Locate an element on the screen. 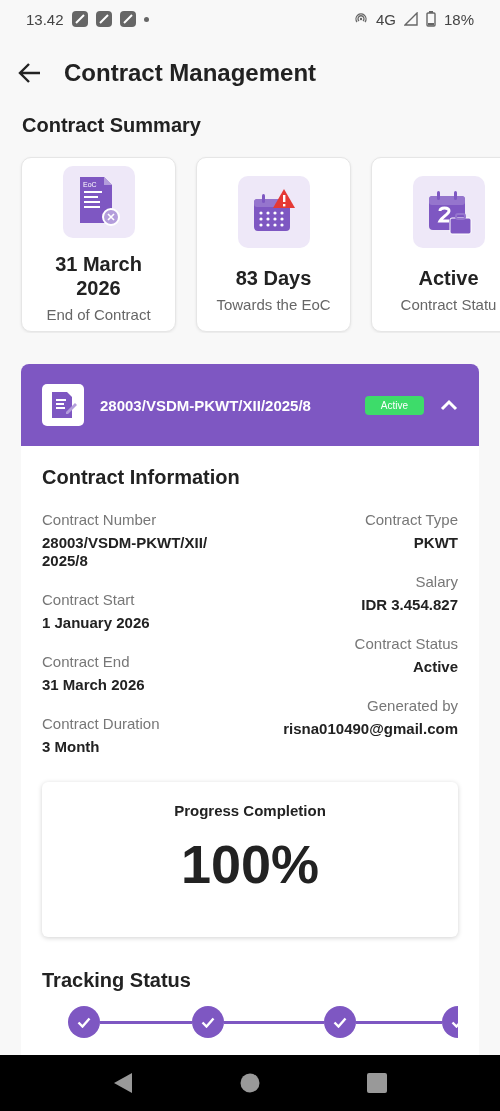  field-label: Contract Number is located at coordinates (99, 519).